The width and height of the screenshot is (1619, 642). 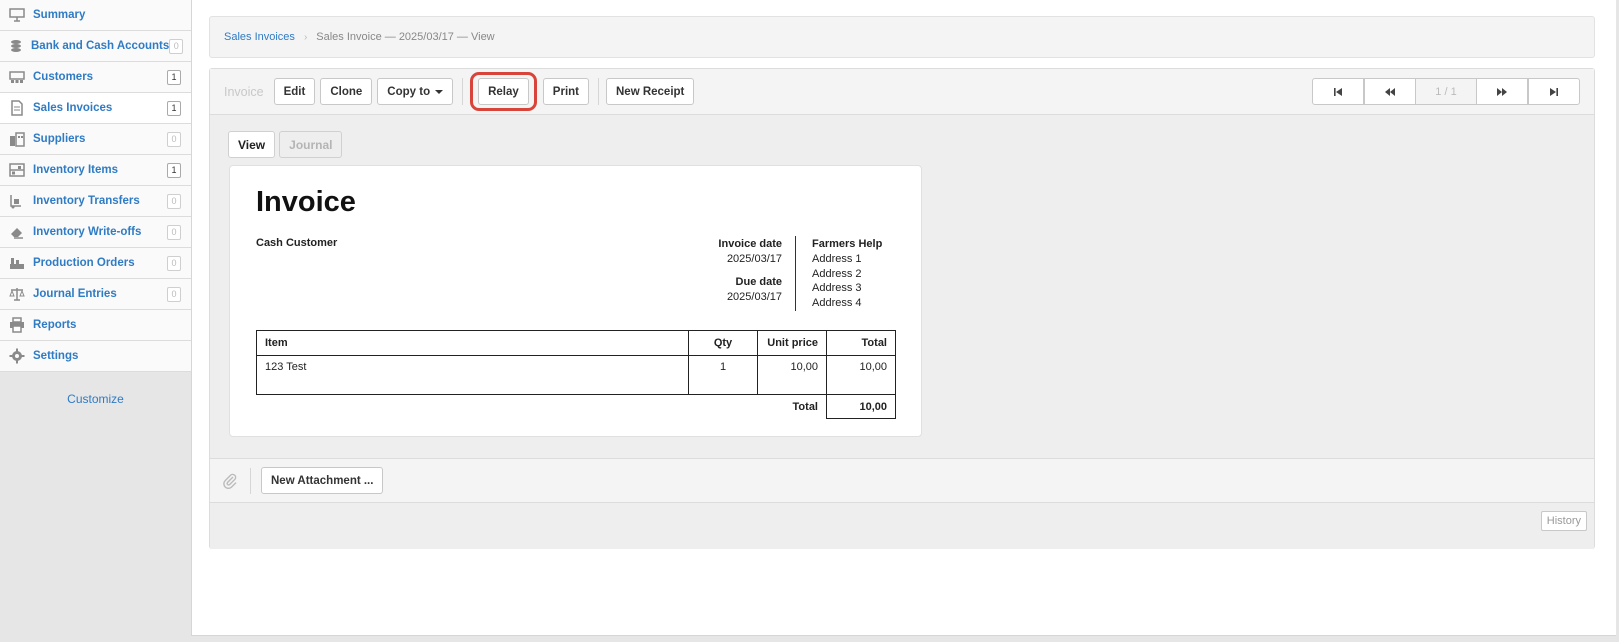 I want to click on company-name: Farmers Help, so click(x=847, y=244).